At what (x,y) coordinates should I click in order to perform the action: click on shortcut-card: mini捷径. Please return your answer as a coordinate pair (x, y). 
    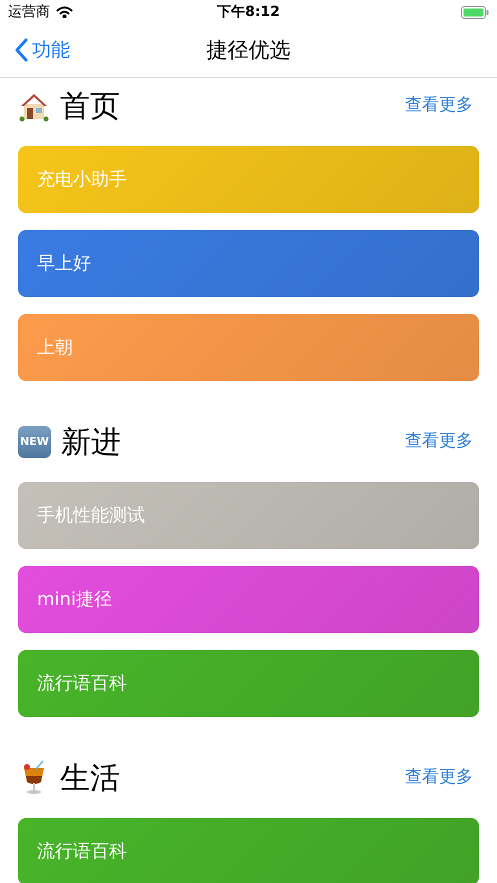
    Looking at the image, I should click on (248, 599).